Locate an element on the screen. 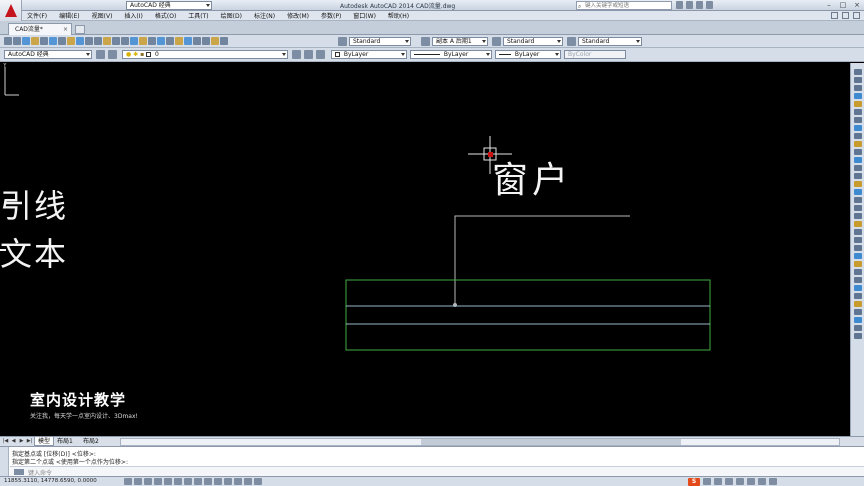 Image resolution: width=864 pixels, height=486 pixels. leader-line is located at coordinates (542, 260).